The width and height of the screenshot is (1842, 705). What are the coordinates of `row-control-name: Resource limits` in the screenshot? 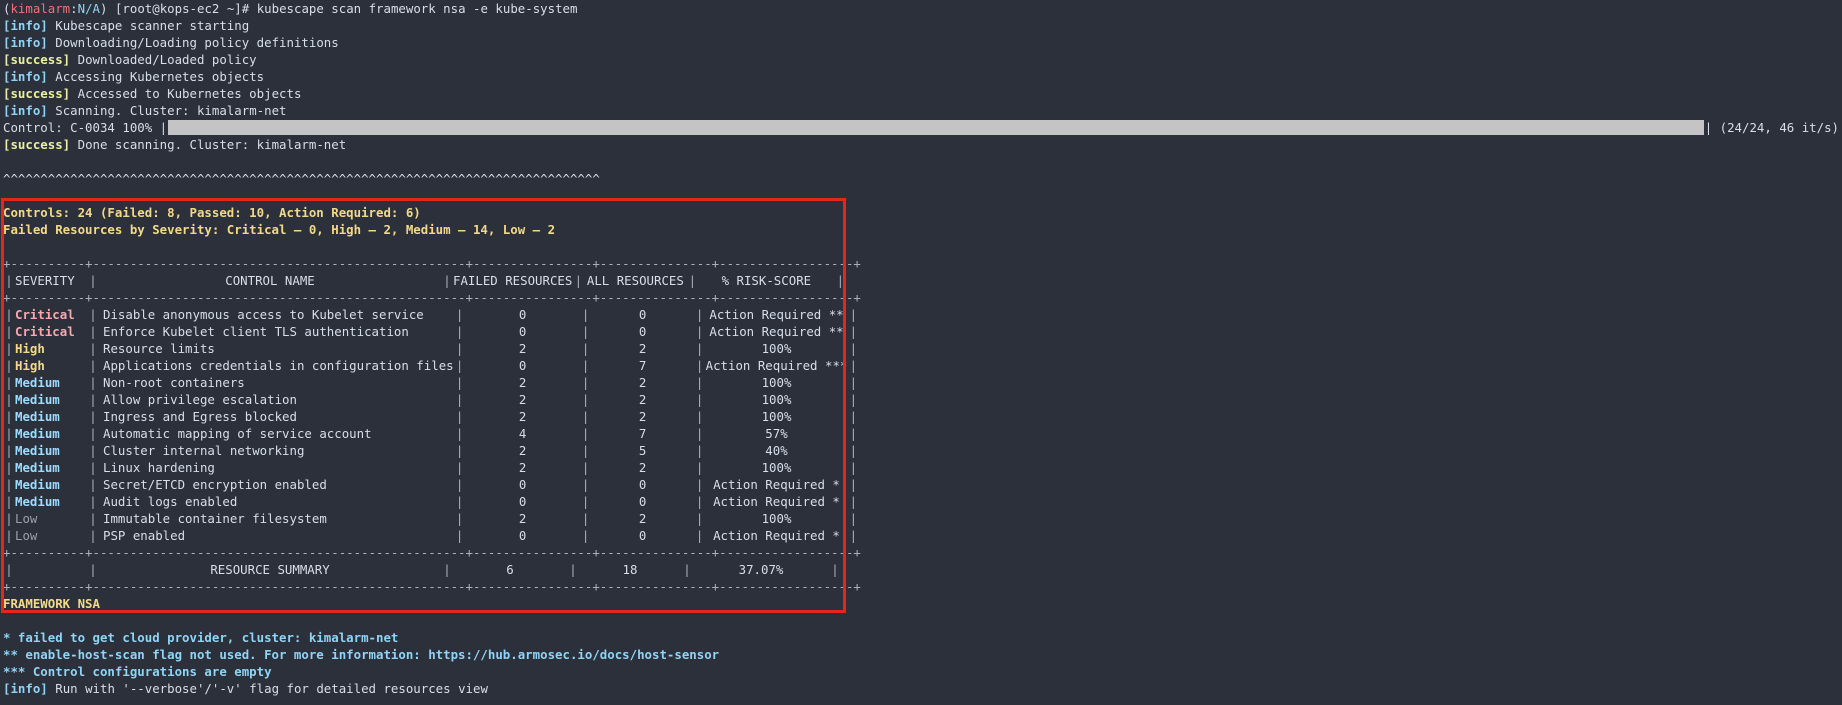 It's located at (159, 348).